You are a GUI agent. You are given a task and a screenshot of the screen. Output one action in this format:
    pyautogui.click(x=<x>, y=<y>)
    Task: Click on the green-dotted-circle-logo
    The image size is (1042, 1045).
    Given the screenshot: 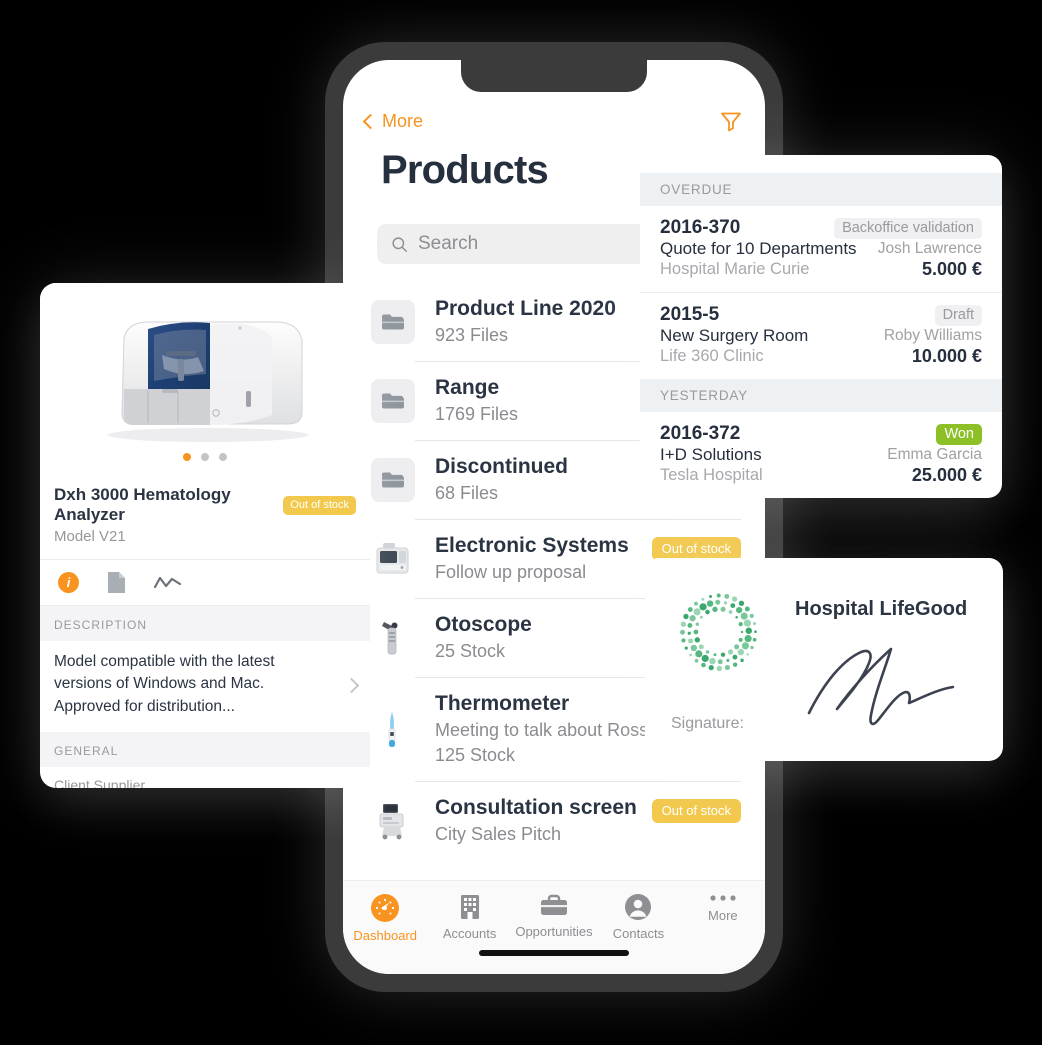 What is the action you would take?
    pyautogui.click(x=718, y=632)
    